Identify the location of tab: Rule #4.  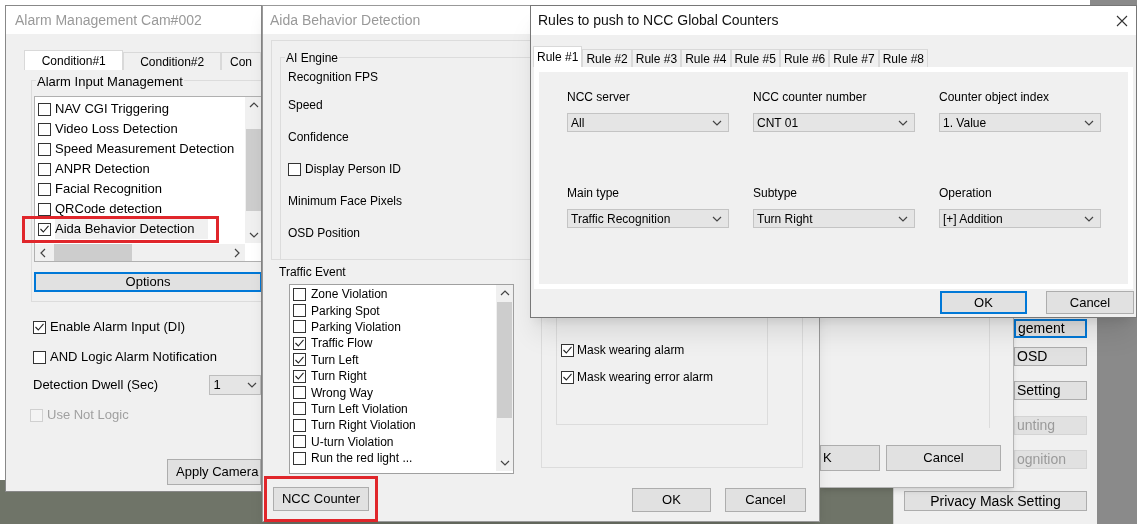
(706, 58).